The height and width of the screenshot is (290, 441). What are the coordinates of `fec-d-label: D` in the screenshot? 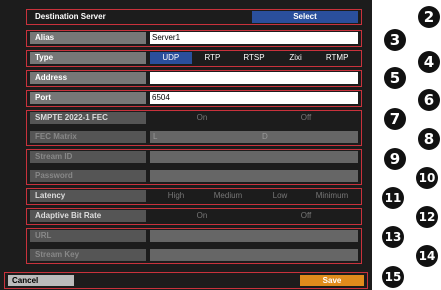 It's located at (265, 136).